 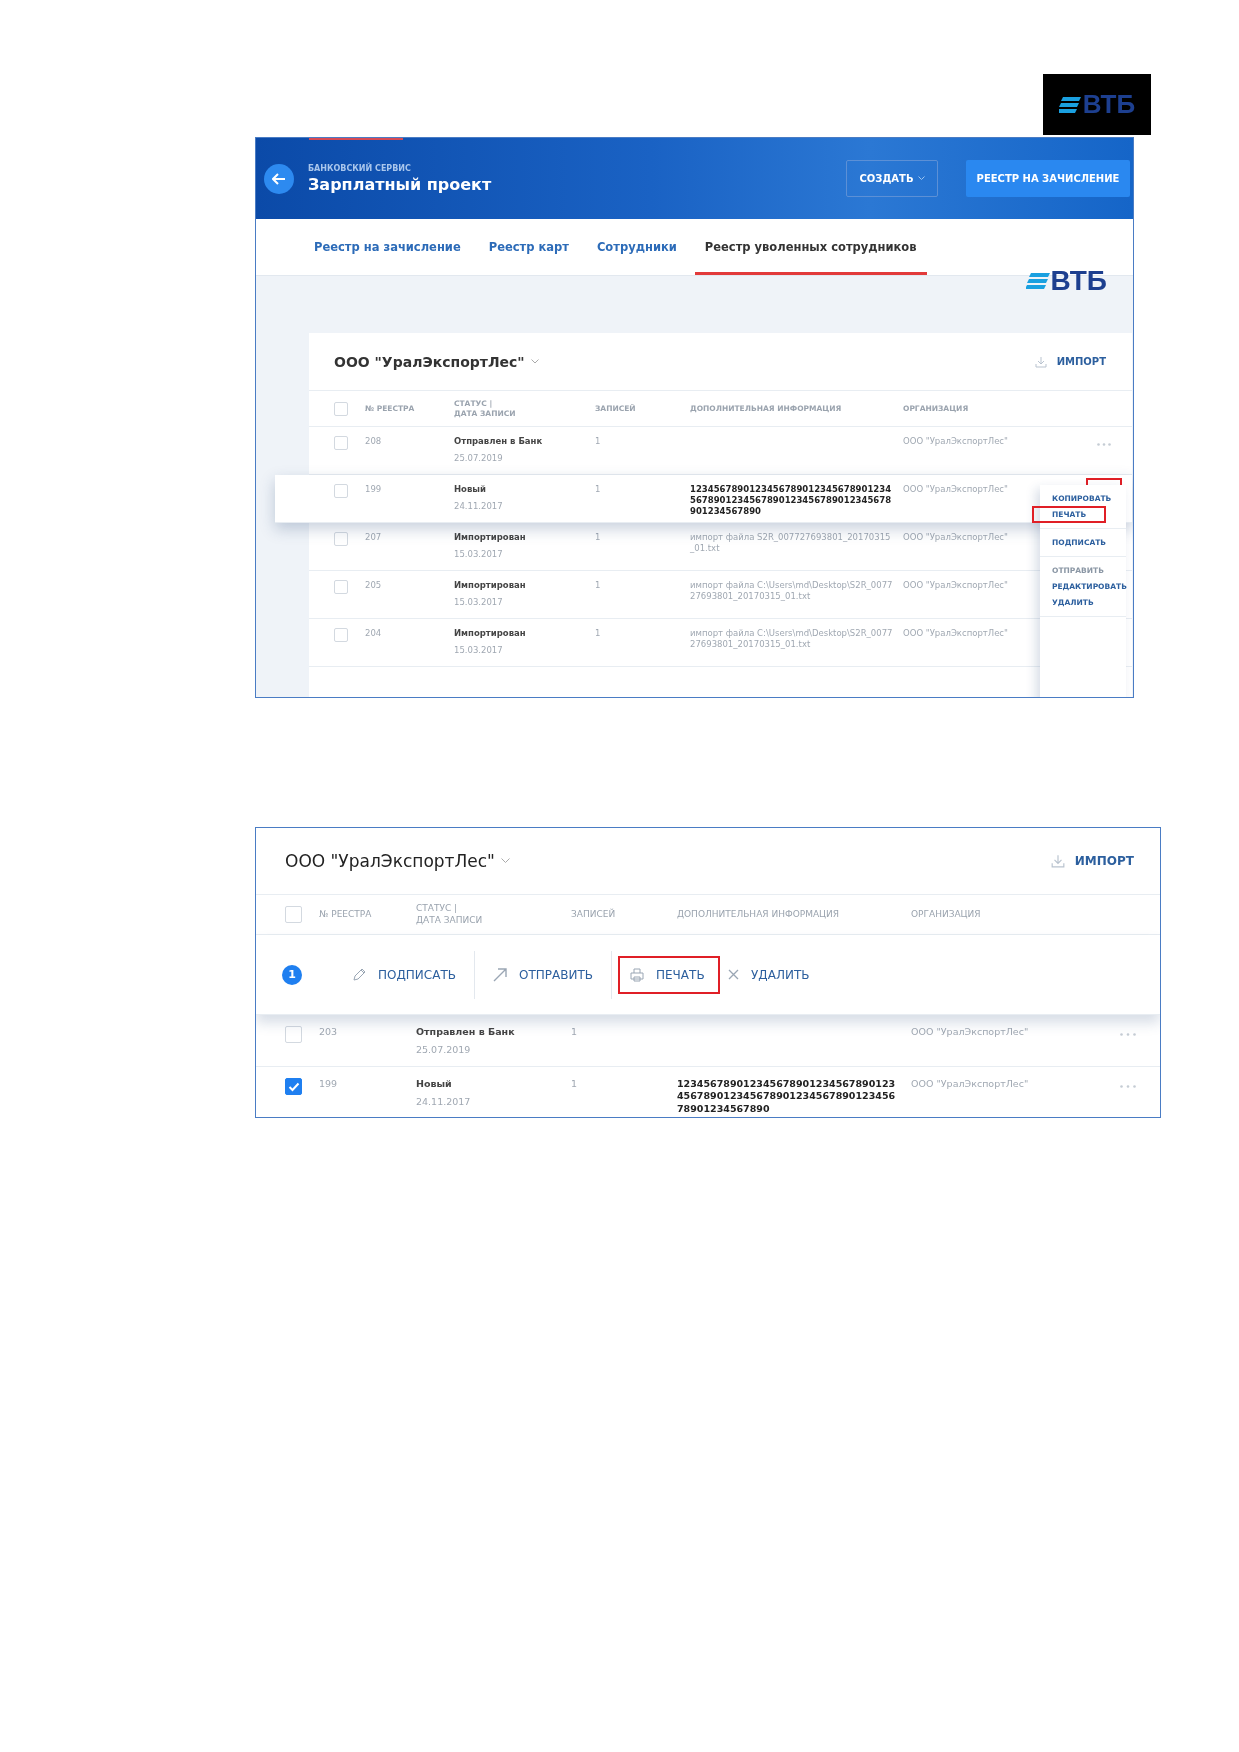 What do you see at coordinates (374, 537) in the screenshot?
I see `registry-number: 207` at bounding box center [374, 537].